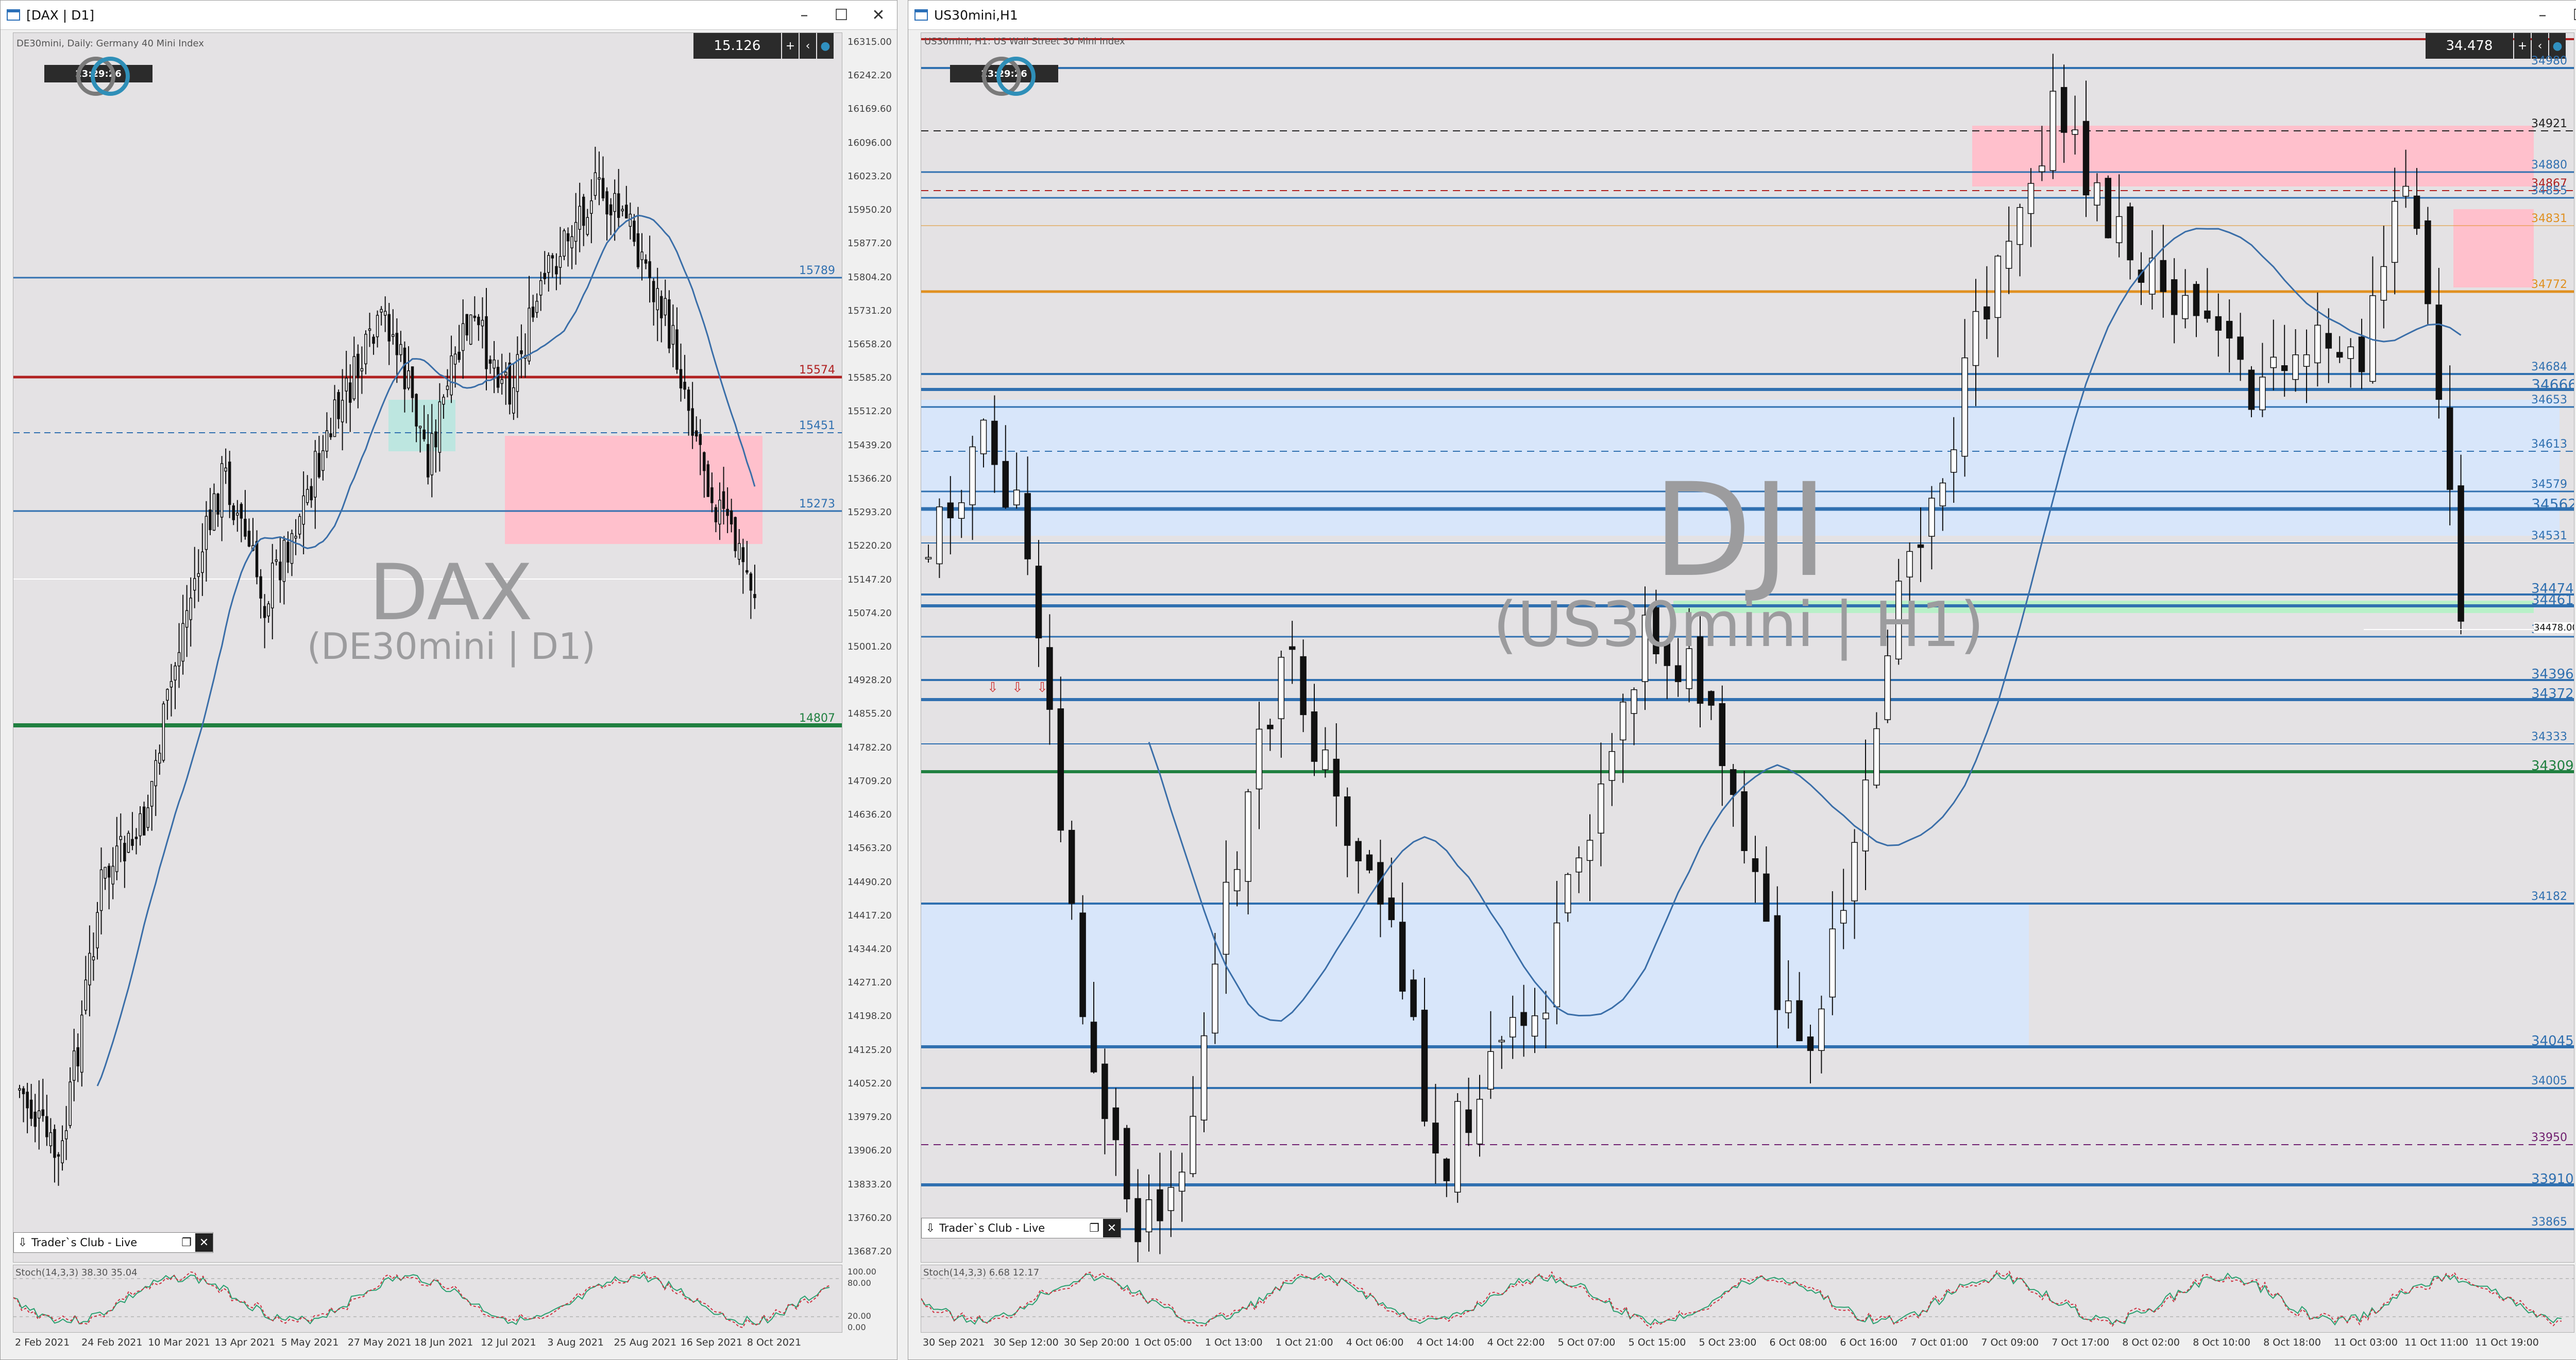 The height and width of the screenshot is (1360, 2576). I want to click on price-tick-label: 16096.00, so click(870, 142).